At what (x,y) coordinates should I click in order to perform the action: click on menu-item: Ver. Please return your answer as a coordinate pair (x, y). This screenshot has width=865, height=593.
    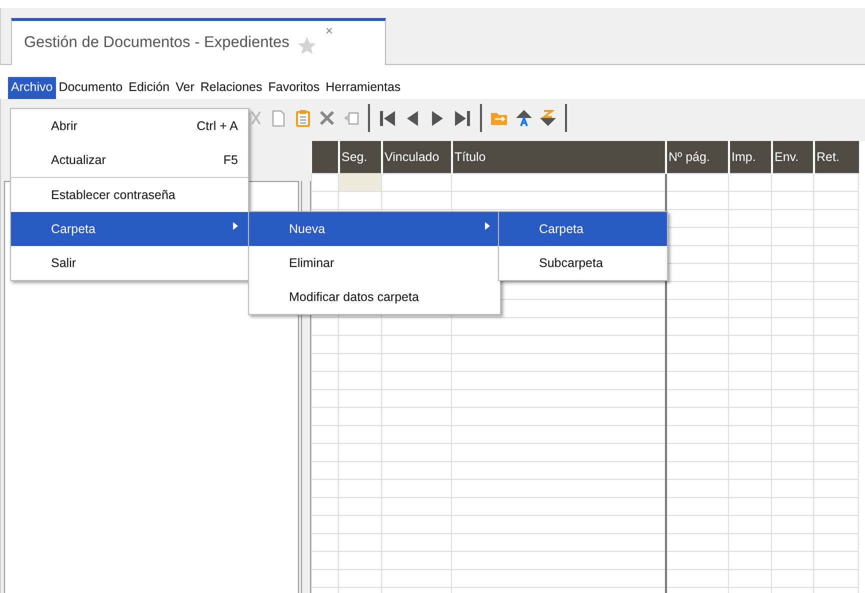
    Looking at the image, I should click on (185, 88).